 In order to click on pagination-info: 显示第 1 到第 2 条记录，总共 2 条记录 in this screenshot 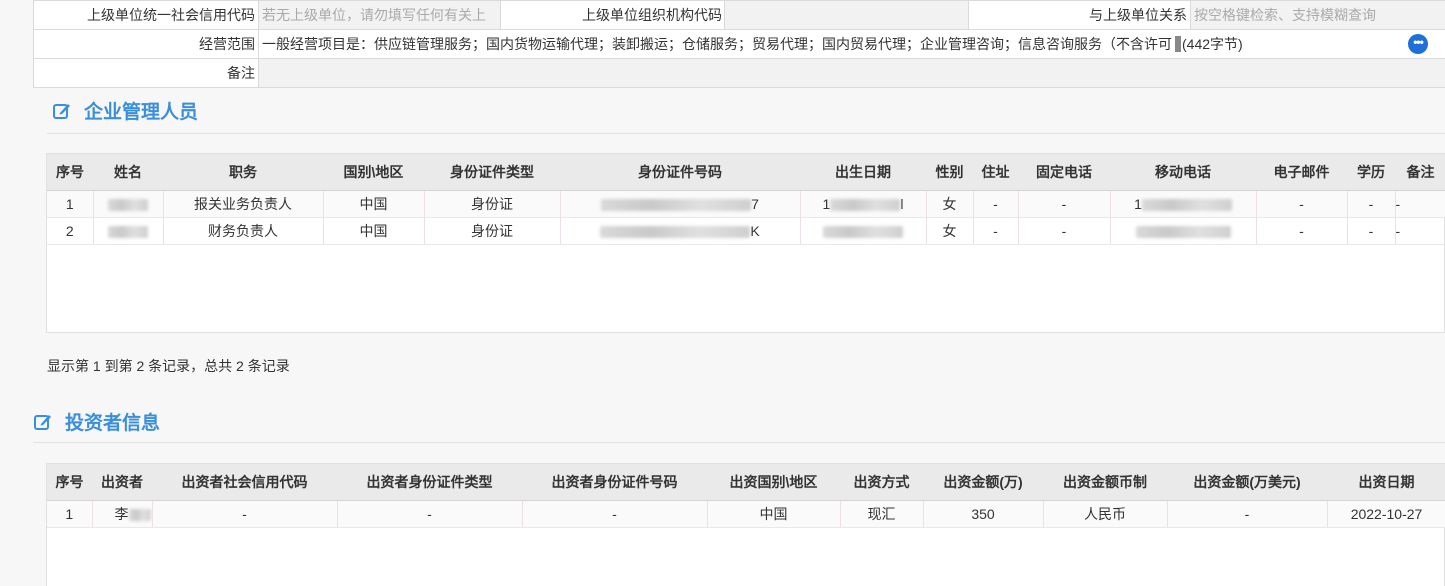, I will do `click(168, 366)`.